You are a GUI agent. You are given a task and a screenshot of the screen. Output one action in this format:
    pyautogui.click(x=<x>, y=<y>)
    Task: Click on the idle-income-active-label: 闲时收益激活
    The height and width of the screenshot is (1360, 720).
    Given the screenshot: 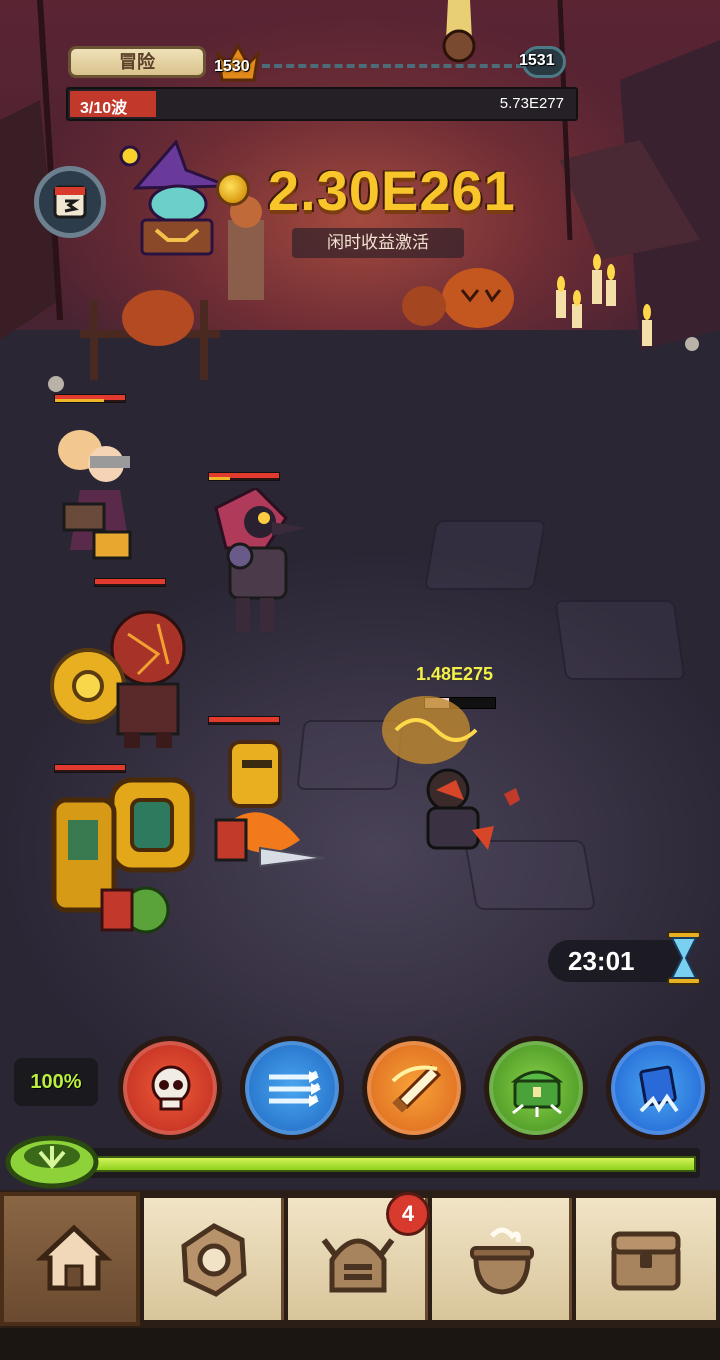 What is the action you would take?
    pyautogui.click(x=378, y=243)
    